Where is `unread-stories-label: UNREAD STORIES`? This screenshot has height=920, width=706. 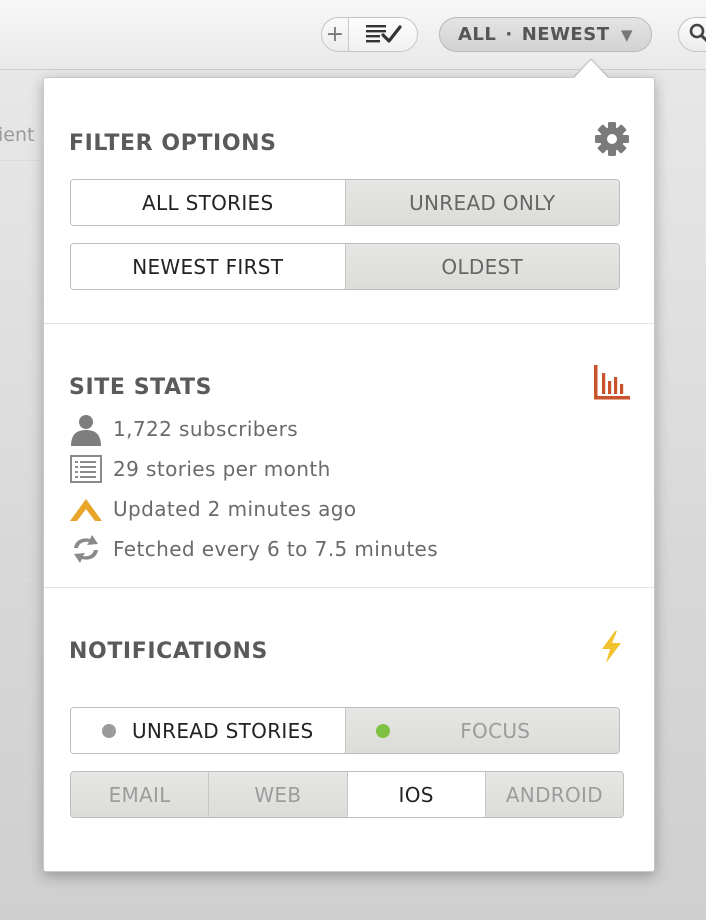 unread-stories-label: UNREAD STORIES is located at coordinates (222, 730).